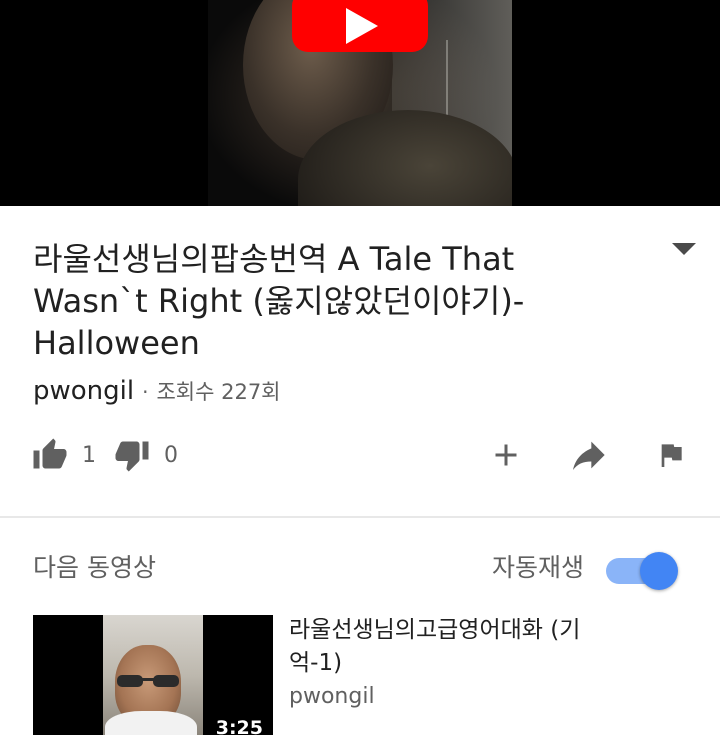 This screenshot has height=735, width=720. I want to click on thumbnail-person-shirt, so click(151, 723).